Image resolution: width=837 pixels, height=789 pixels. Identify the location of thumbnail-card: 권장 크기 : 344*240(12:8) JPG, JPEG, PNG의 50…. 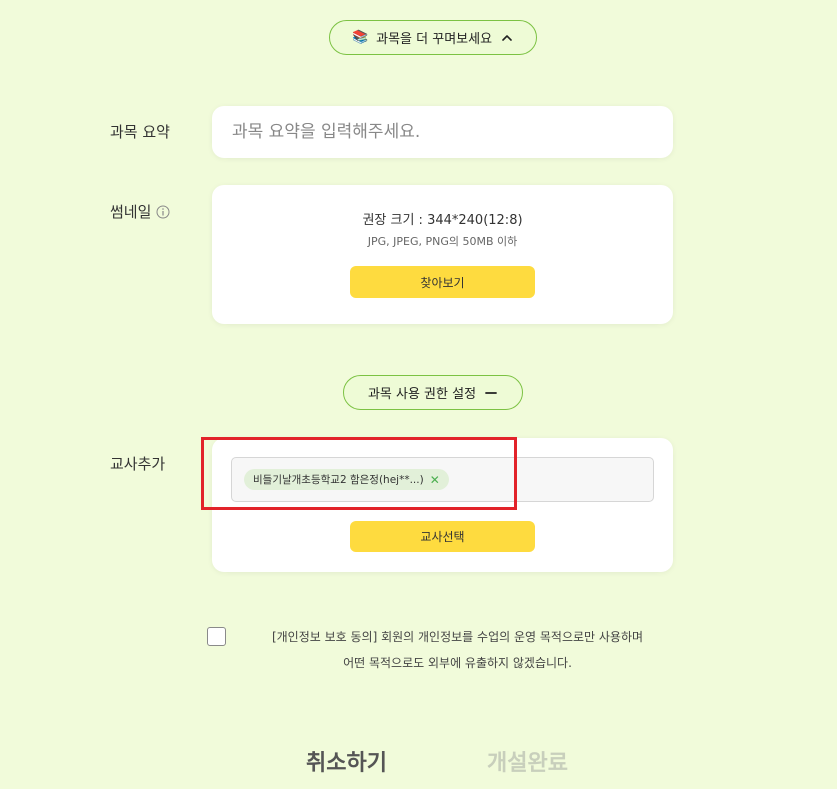
(442, 254).